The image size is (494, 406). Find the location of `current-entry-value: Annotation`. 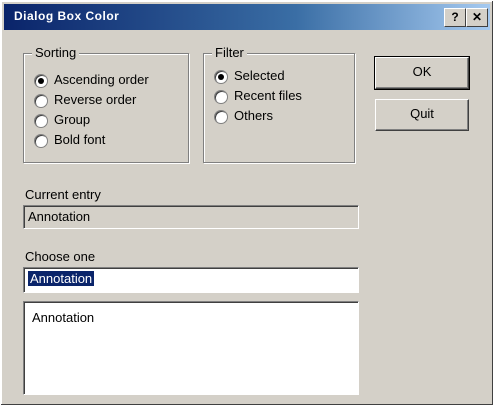

current-entry-value: Annotation is located at coordinates (59, 216).